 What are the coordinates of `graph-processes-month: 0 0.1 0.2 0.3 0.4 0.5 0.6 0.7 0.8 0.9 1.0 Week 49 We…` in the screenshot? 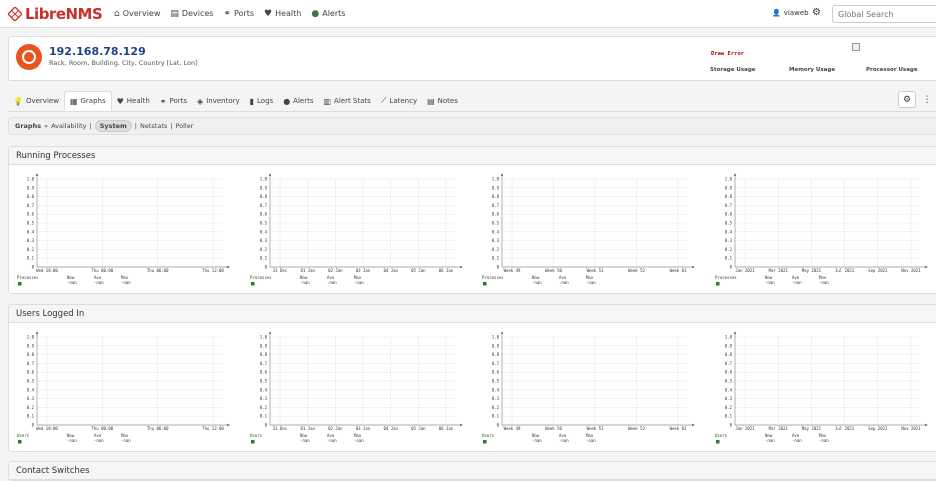 It's located at (587, 229).